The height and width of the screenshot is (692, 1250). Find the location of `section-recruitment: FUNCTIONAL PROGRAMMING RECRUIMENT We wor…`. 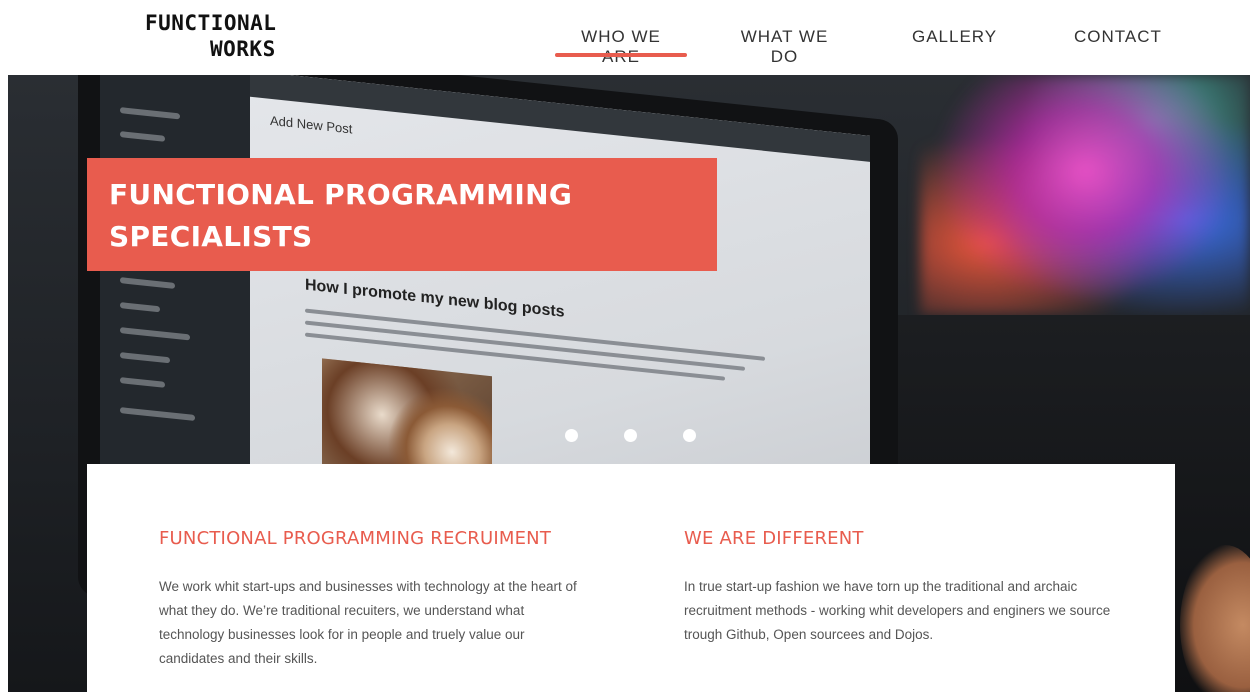

section-recruitment: FUNCTIONAL PROGRAMMING RECRUIMENT We wor… is located at coordinates (374, 599).